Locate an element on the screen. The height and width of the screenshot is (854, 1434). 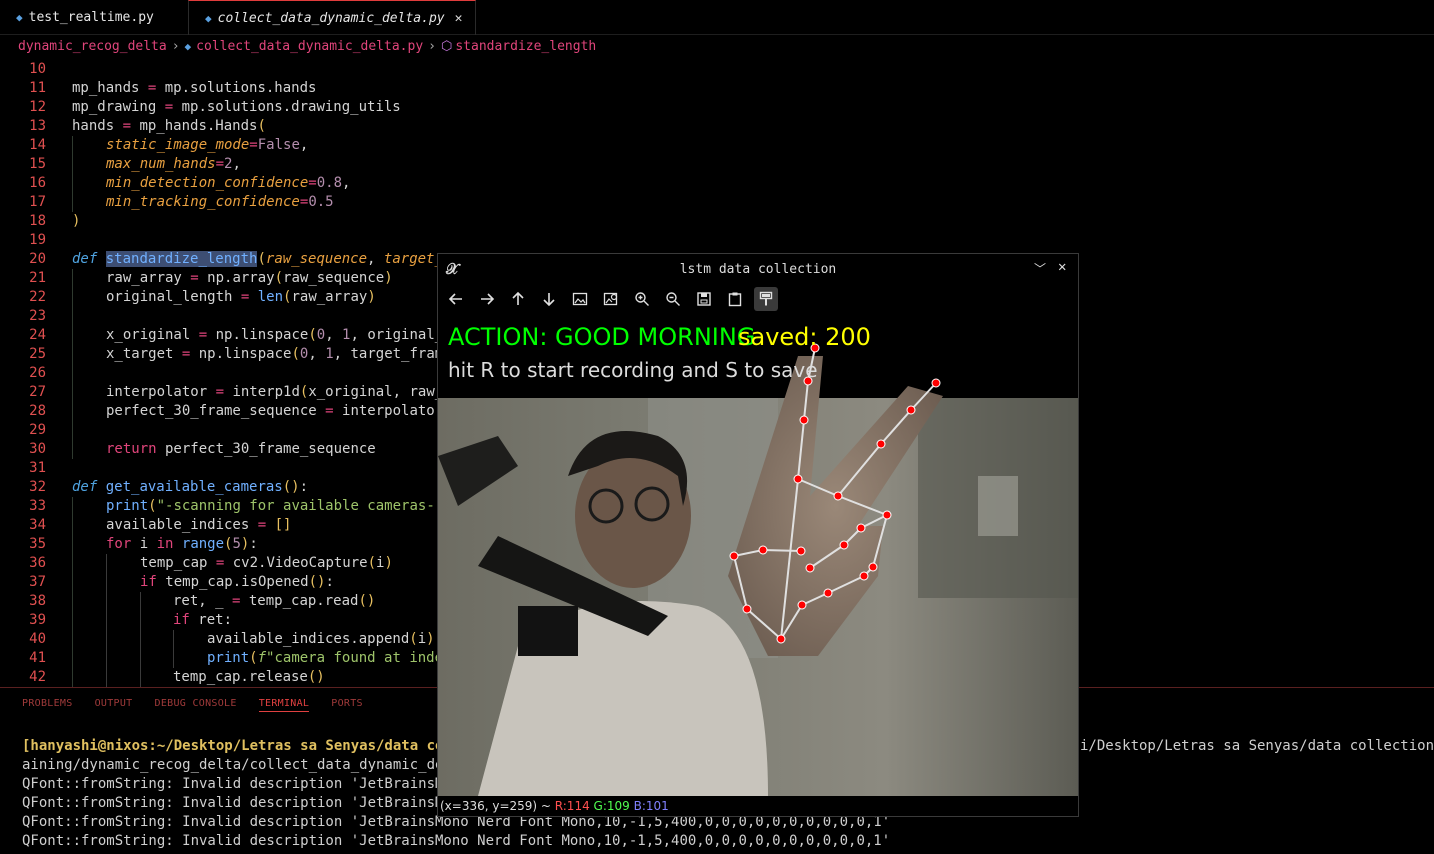
code-text: temp_cap = cv2.VideoCapture(i) is located at coordinates (266, 563).